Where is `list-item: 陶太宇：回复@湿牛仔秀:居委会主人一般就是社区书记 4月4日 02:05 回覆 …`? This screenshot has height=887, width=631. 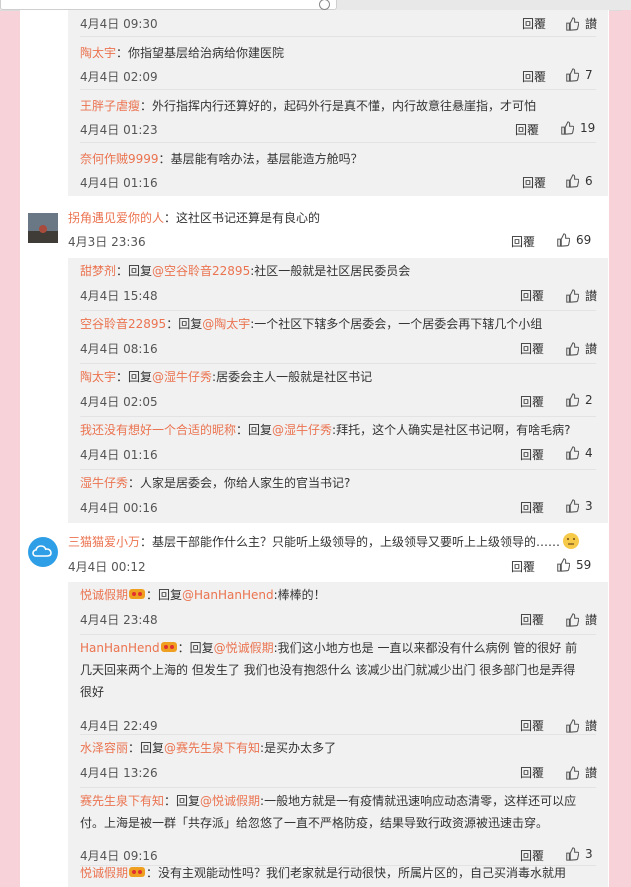 list-item: 陶太宇：回复@湿牛仔秀:居委会主人一般就是社区书记 4月4日 02:05 回覆 … is located at coordinates (338, 390).